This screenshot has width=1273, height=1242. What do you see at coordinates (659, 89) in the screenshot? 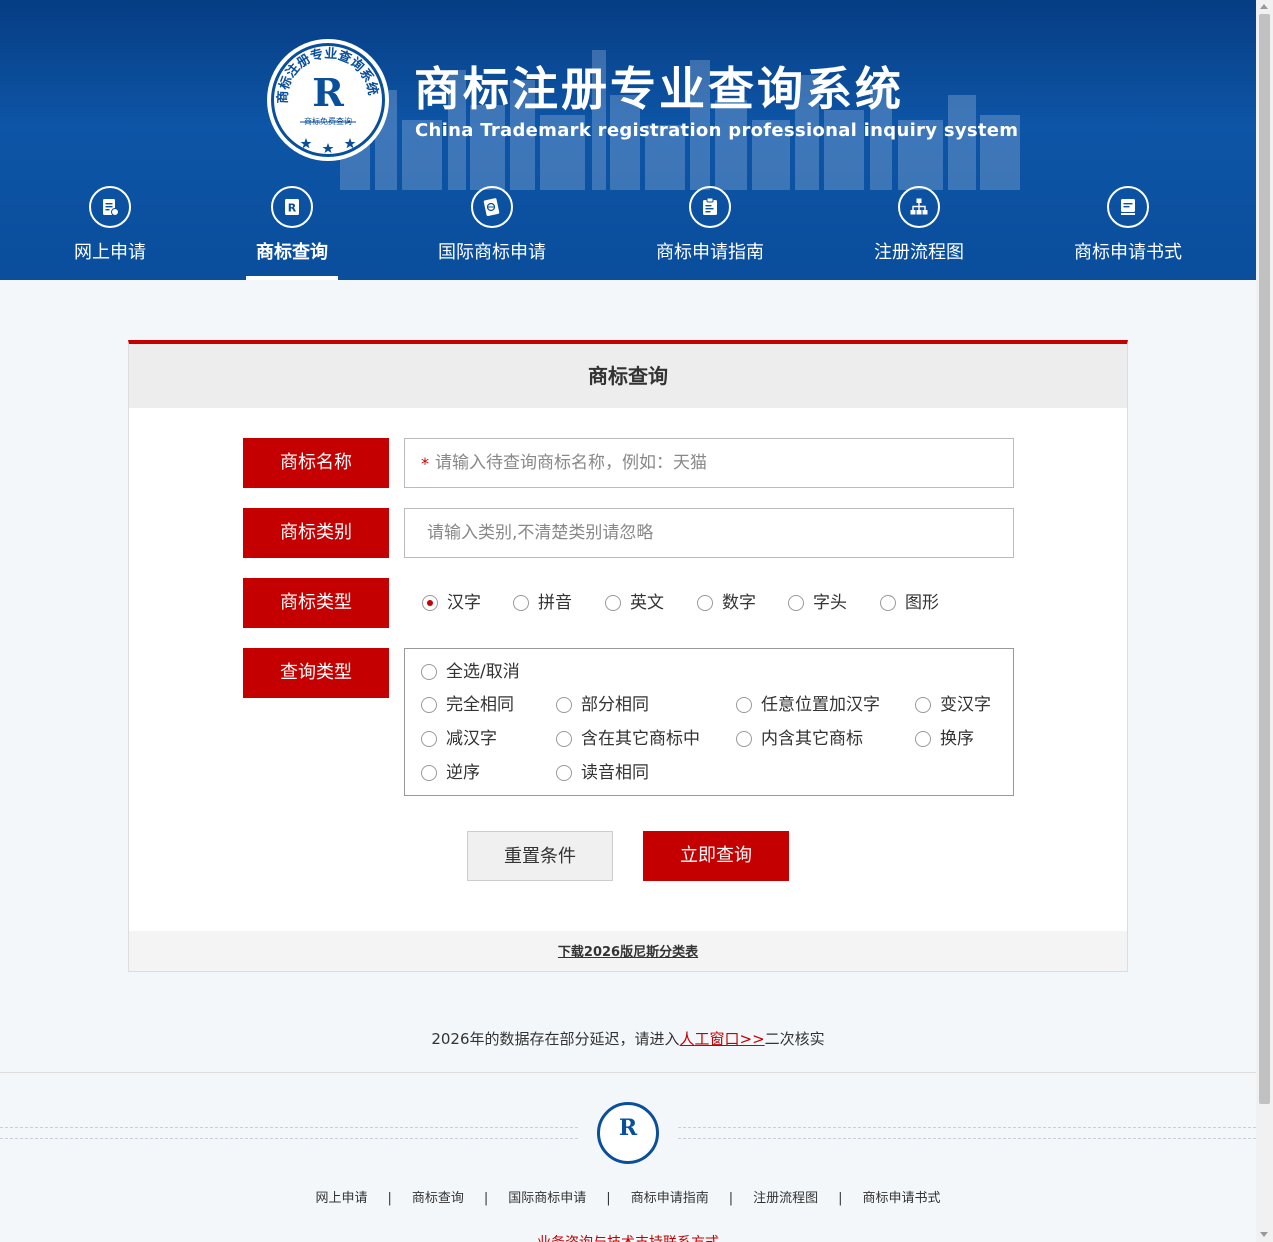
I see `site-title: 商标注册专业查询系统` at bounding box center [659, 89].